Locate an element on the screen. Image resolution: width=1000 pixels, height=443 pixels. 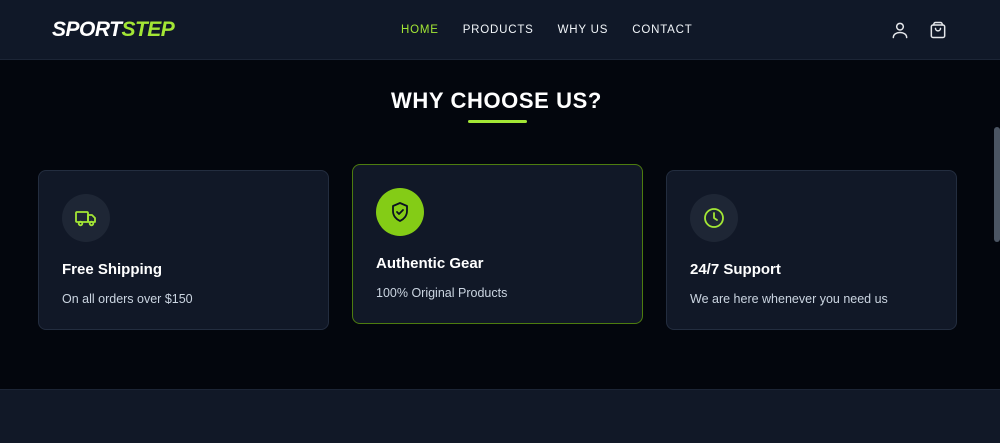
nav-item-products: PRODUCTS is located at coordinates (498, 30).